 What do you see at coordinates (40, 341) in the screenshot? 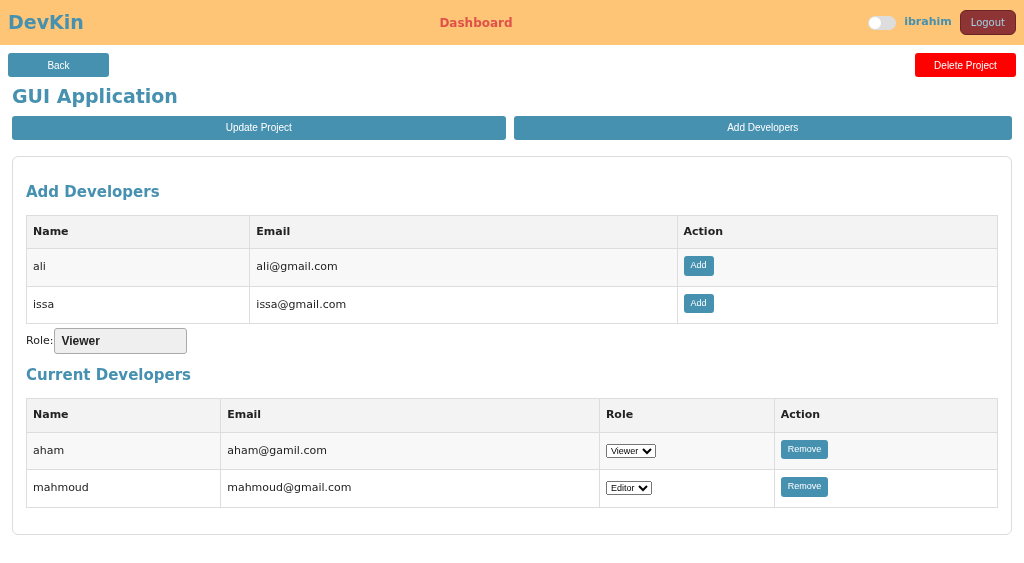
I see `role-label: Role:` at bounding box center [40, 341].